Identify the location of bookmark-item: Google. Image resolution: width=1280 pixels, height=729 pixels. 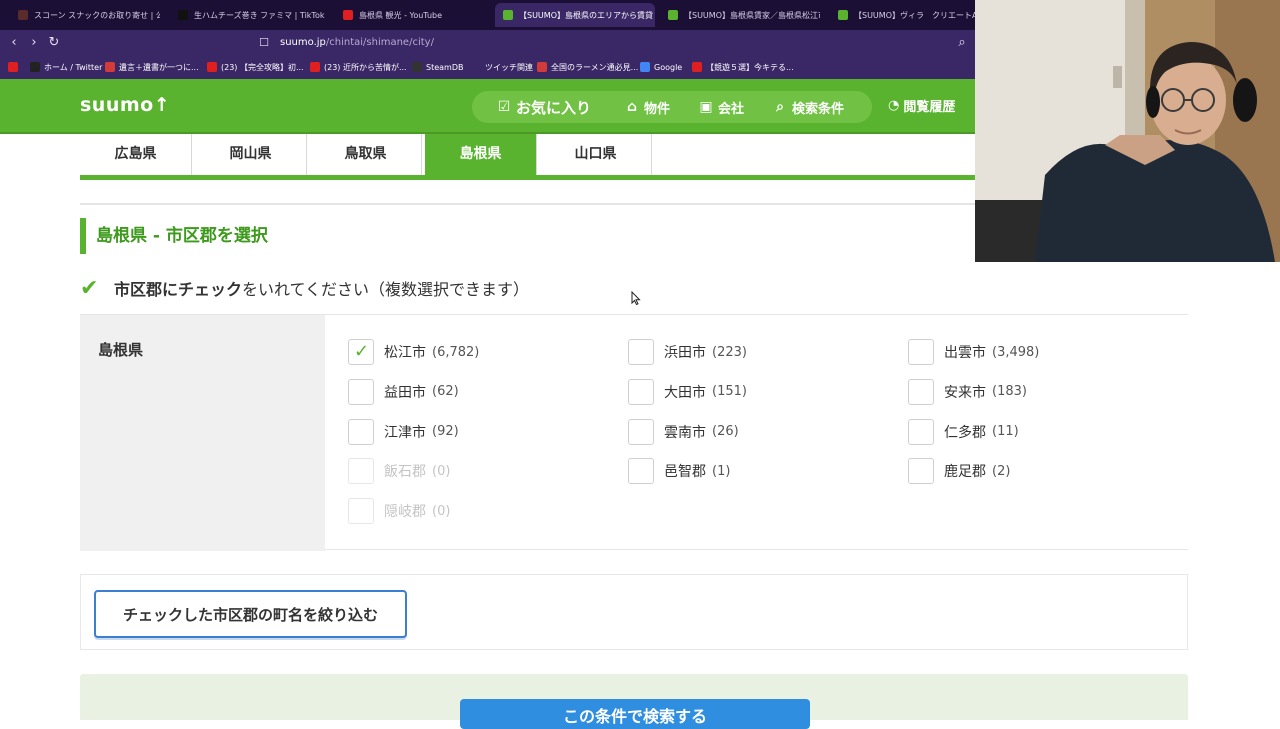
(661, 67).